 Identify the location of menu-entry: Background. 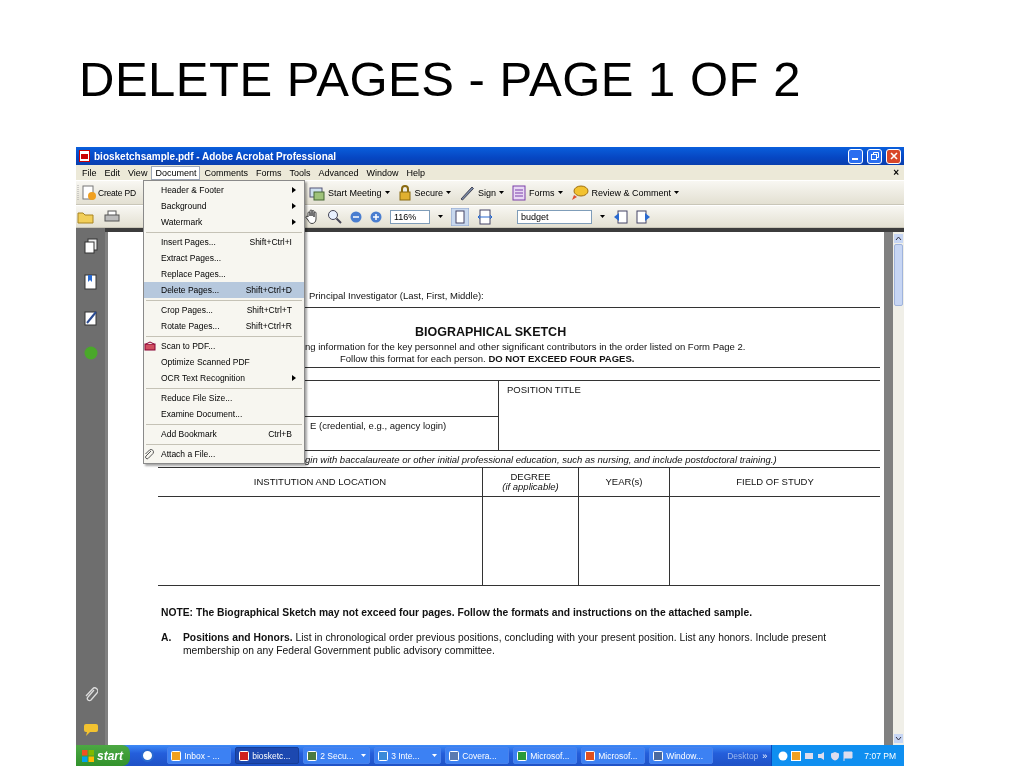
(224, 206).